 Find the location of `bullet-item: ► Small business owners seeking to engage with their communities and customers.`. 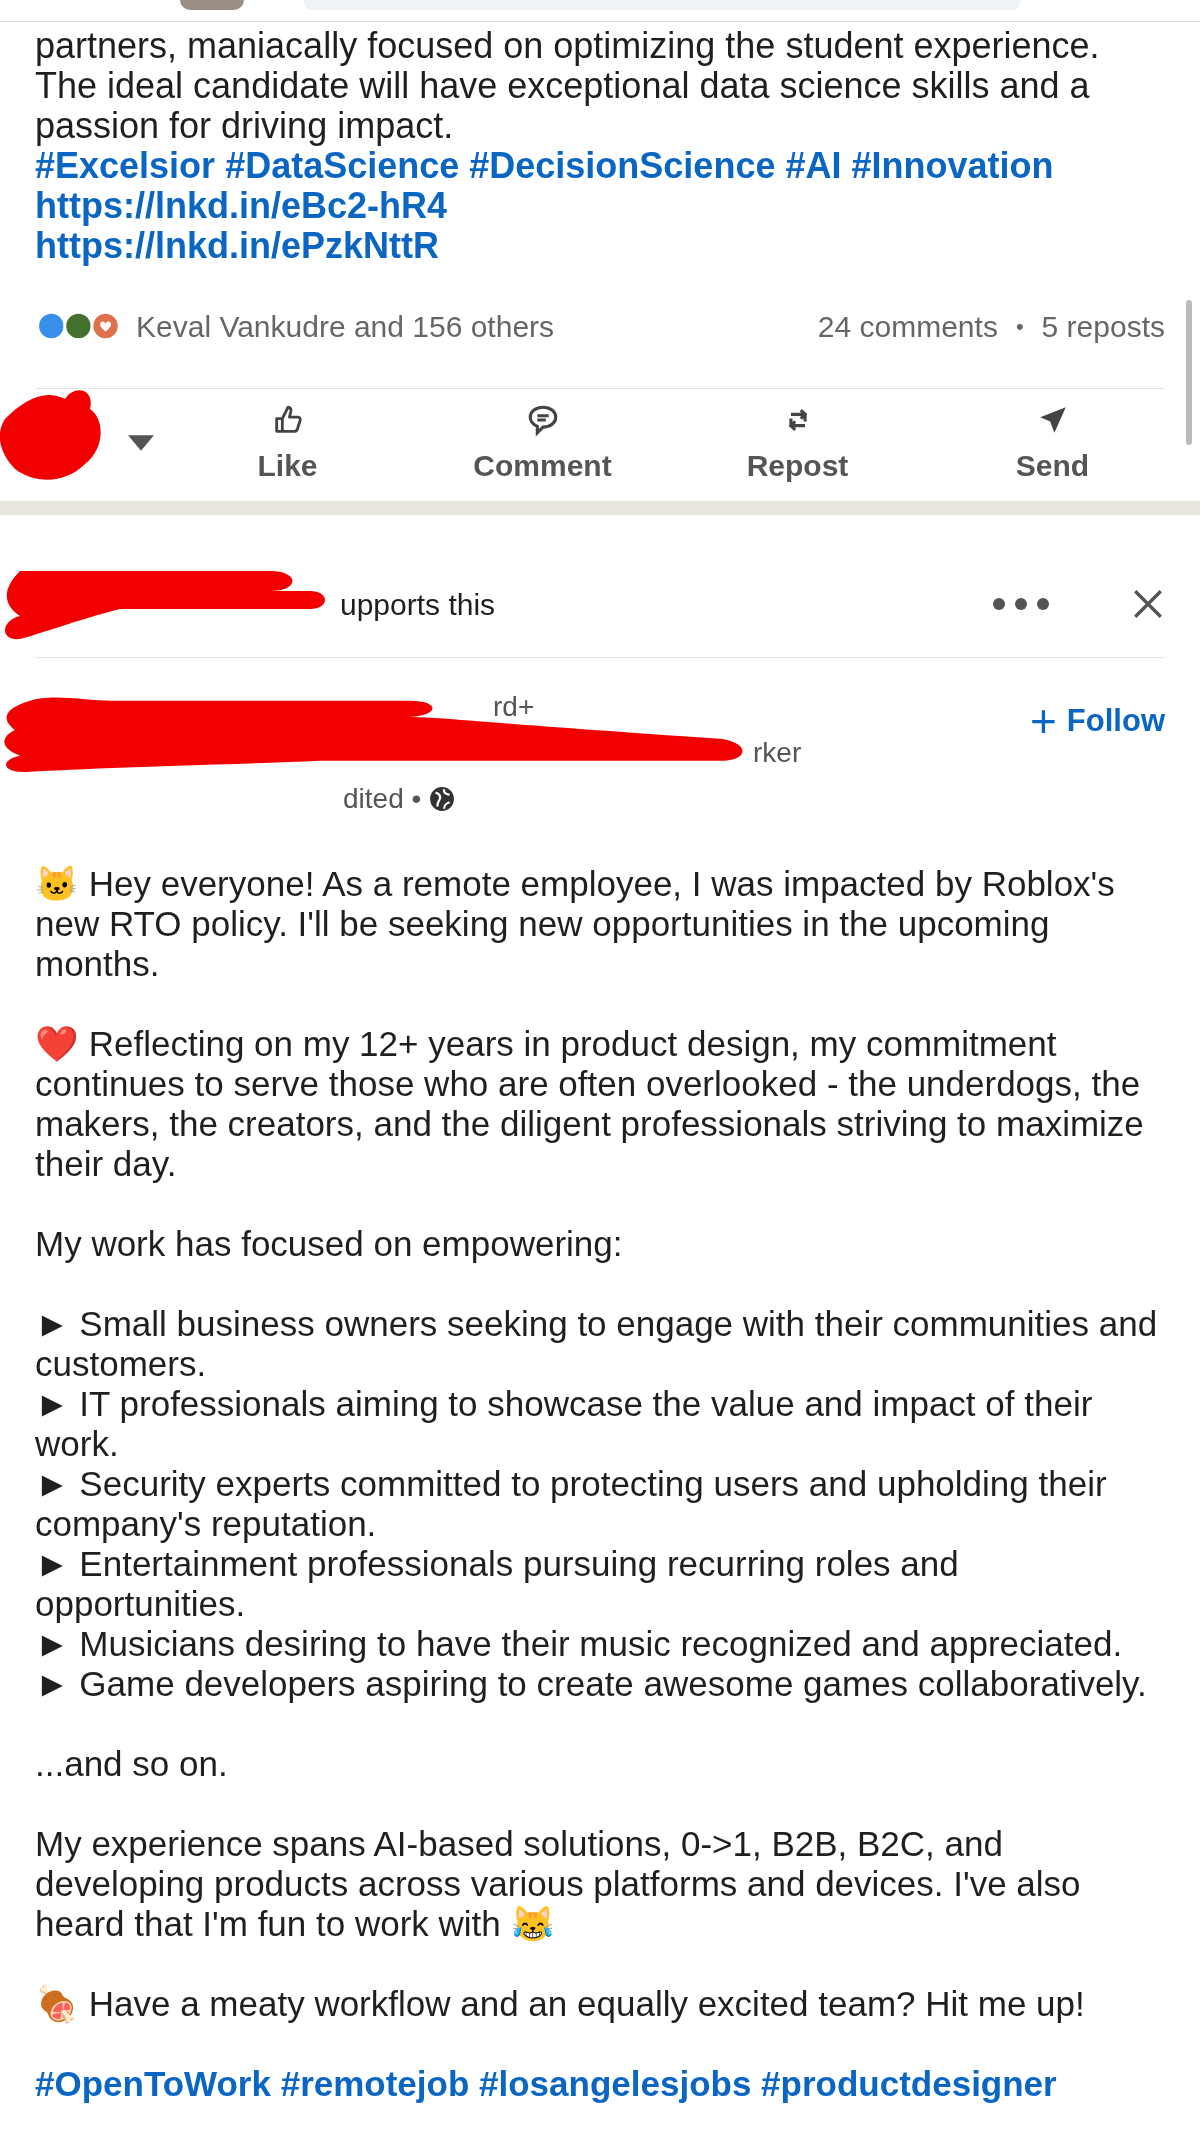

bullet-item: ► Small business owners seeking to engage with their communities and customers. is located at coordinates (597, 1344).